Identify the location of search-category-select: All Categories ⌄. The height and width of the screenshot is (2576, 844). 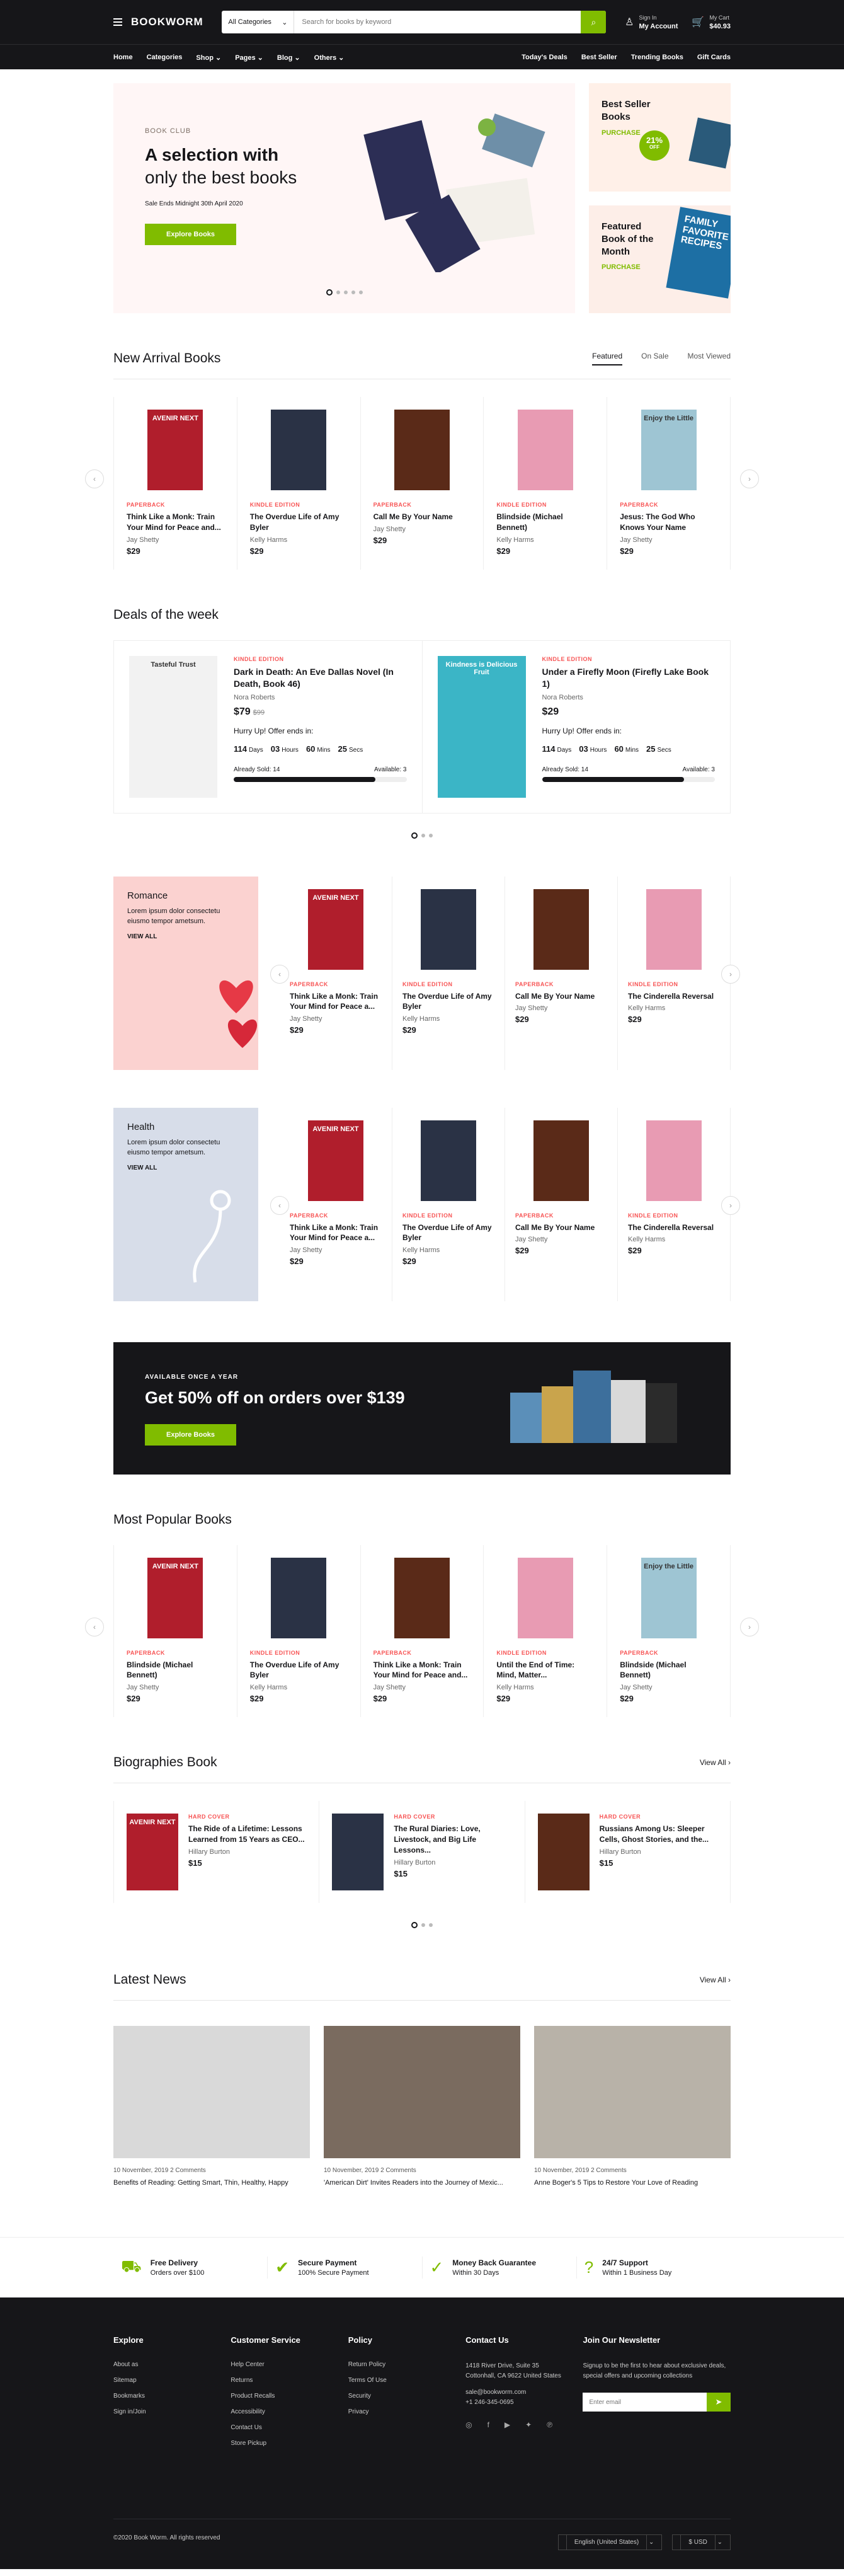
(258, 22).